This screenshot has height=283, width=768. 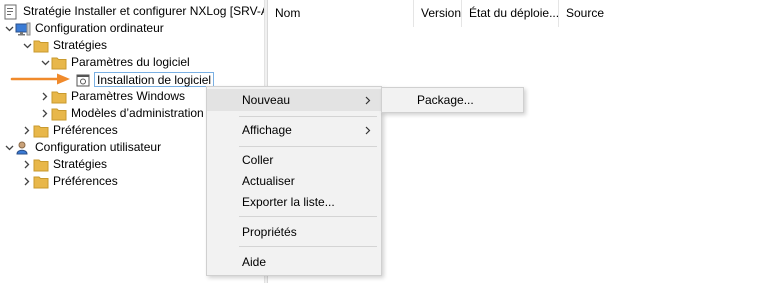 What do you see at coordinates (23, 148) in the screenshot?
I see `user-icon` at bounding box center [23, 148].